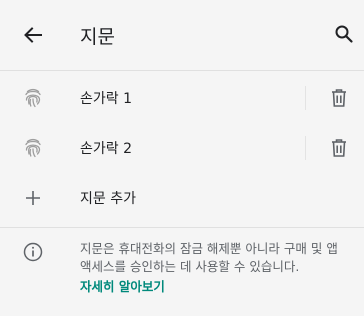 Image resolution: width=364 pixels, height=316 pixels. I want to click on plus-icon, so click(33, 198).